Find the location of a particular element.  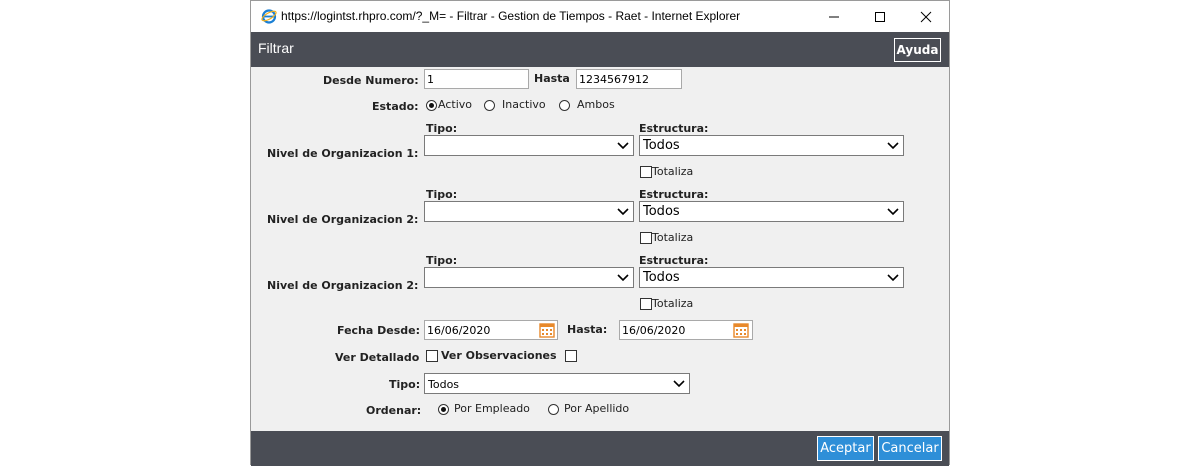

nivel3-tipo-select is located at coordinates (529, 277).